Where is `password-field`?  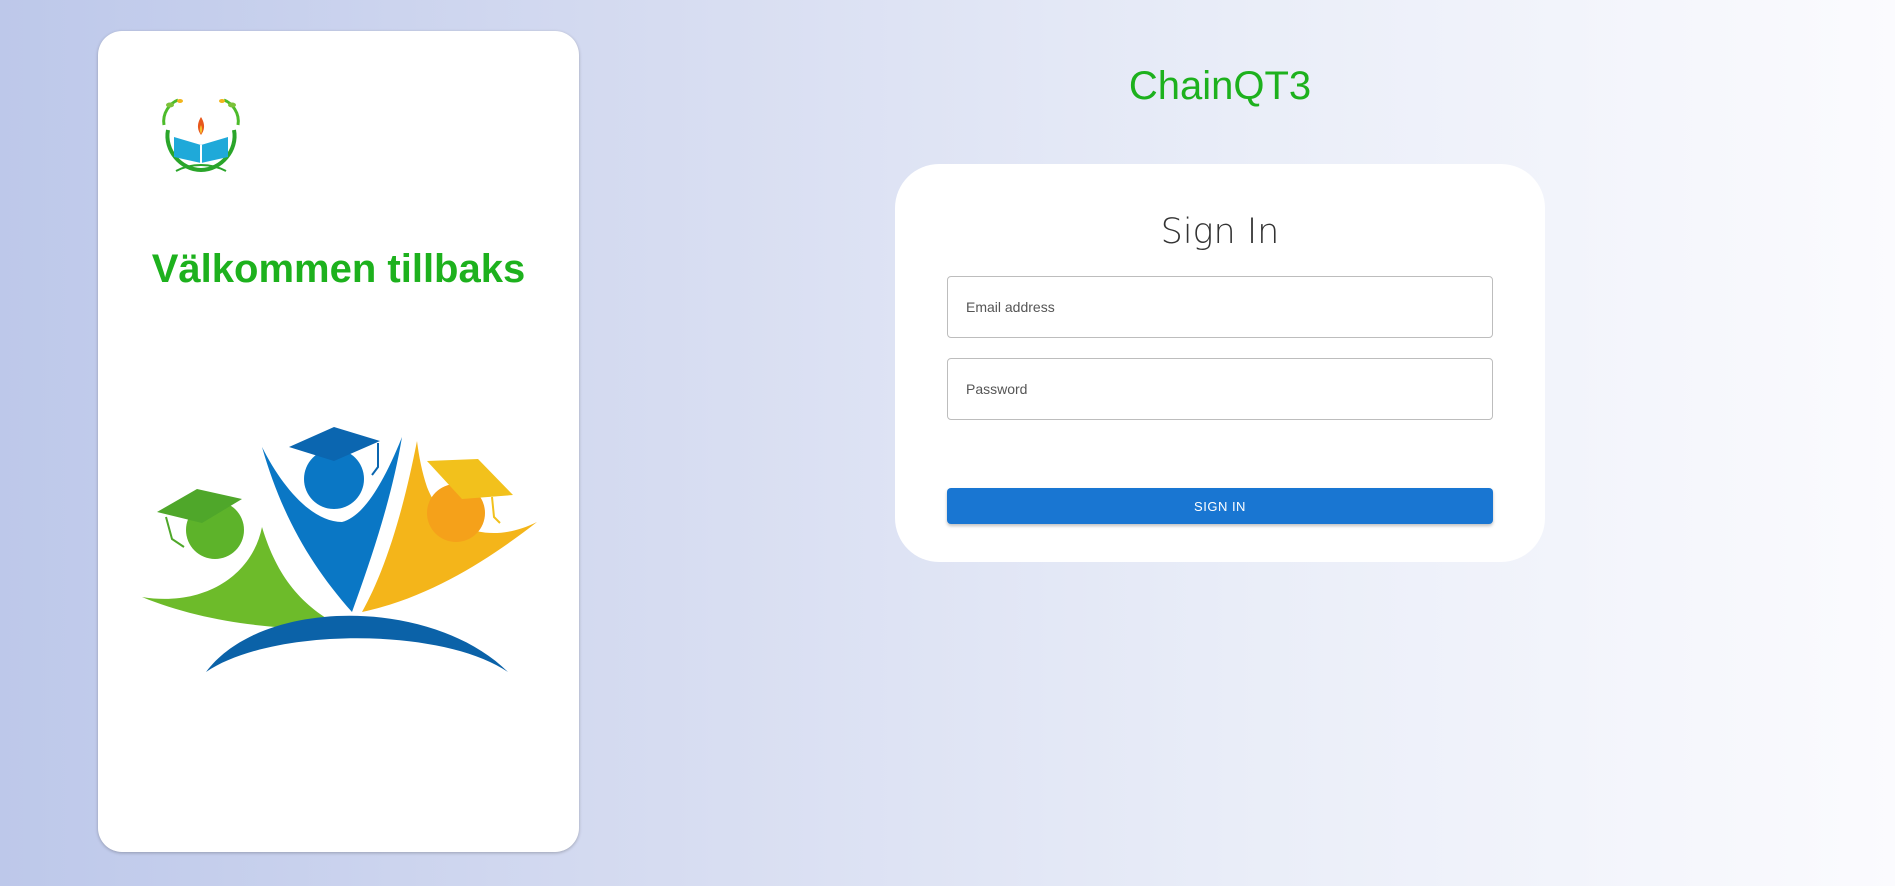 password-field is located at coordinates (1220, 389).